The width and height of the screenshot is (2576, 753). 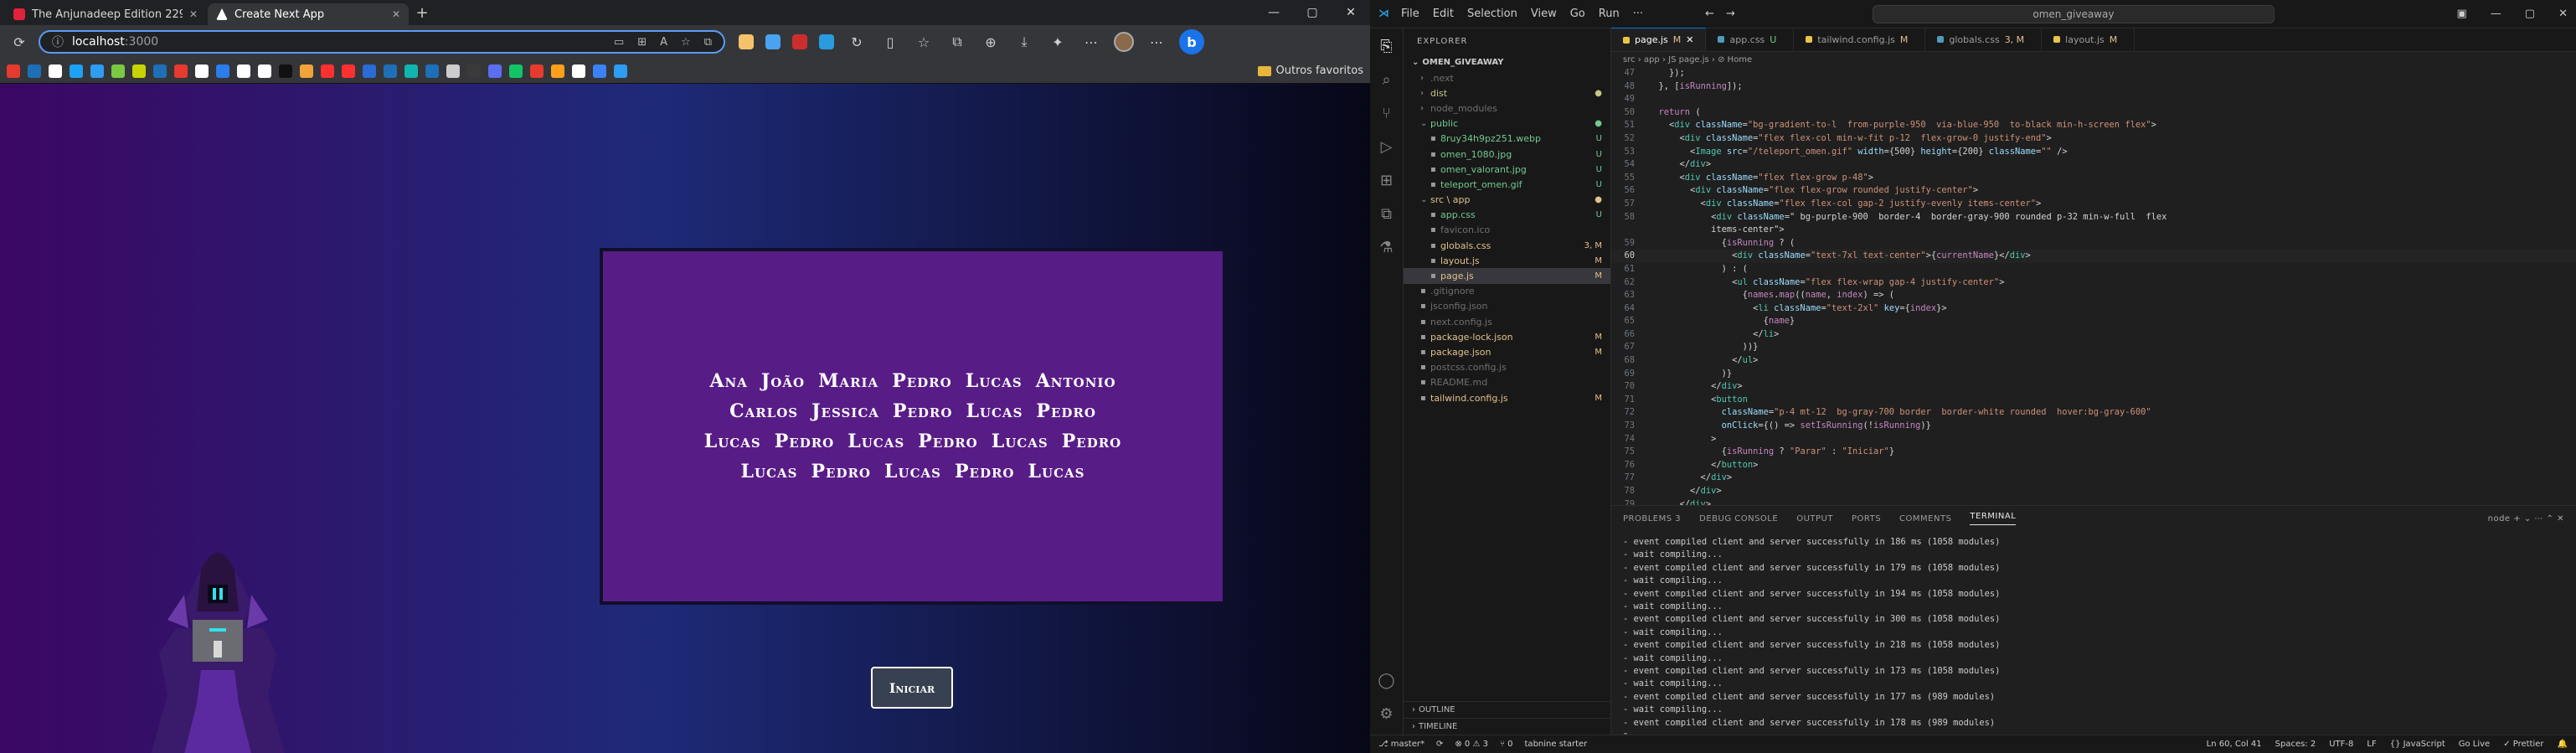 I want to click on editor-tab-tailwind-config-js: tailwind.config.js M, so click(x=1860, y=39).